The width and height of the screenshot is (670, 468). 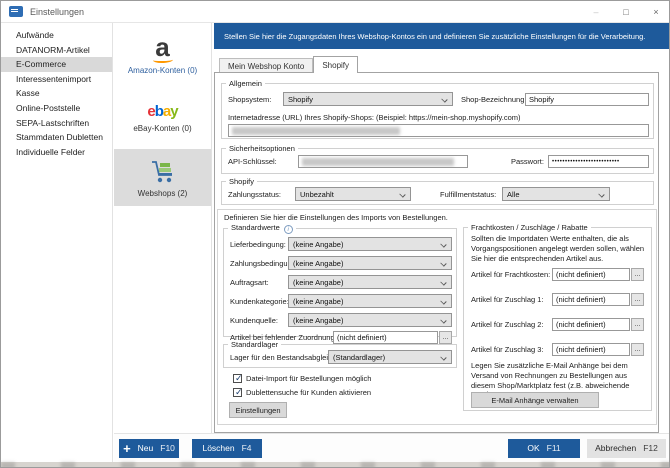 I want to click on close-icon: ×, so click(x=655, y=11).